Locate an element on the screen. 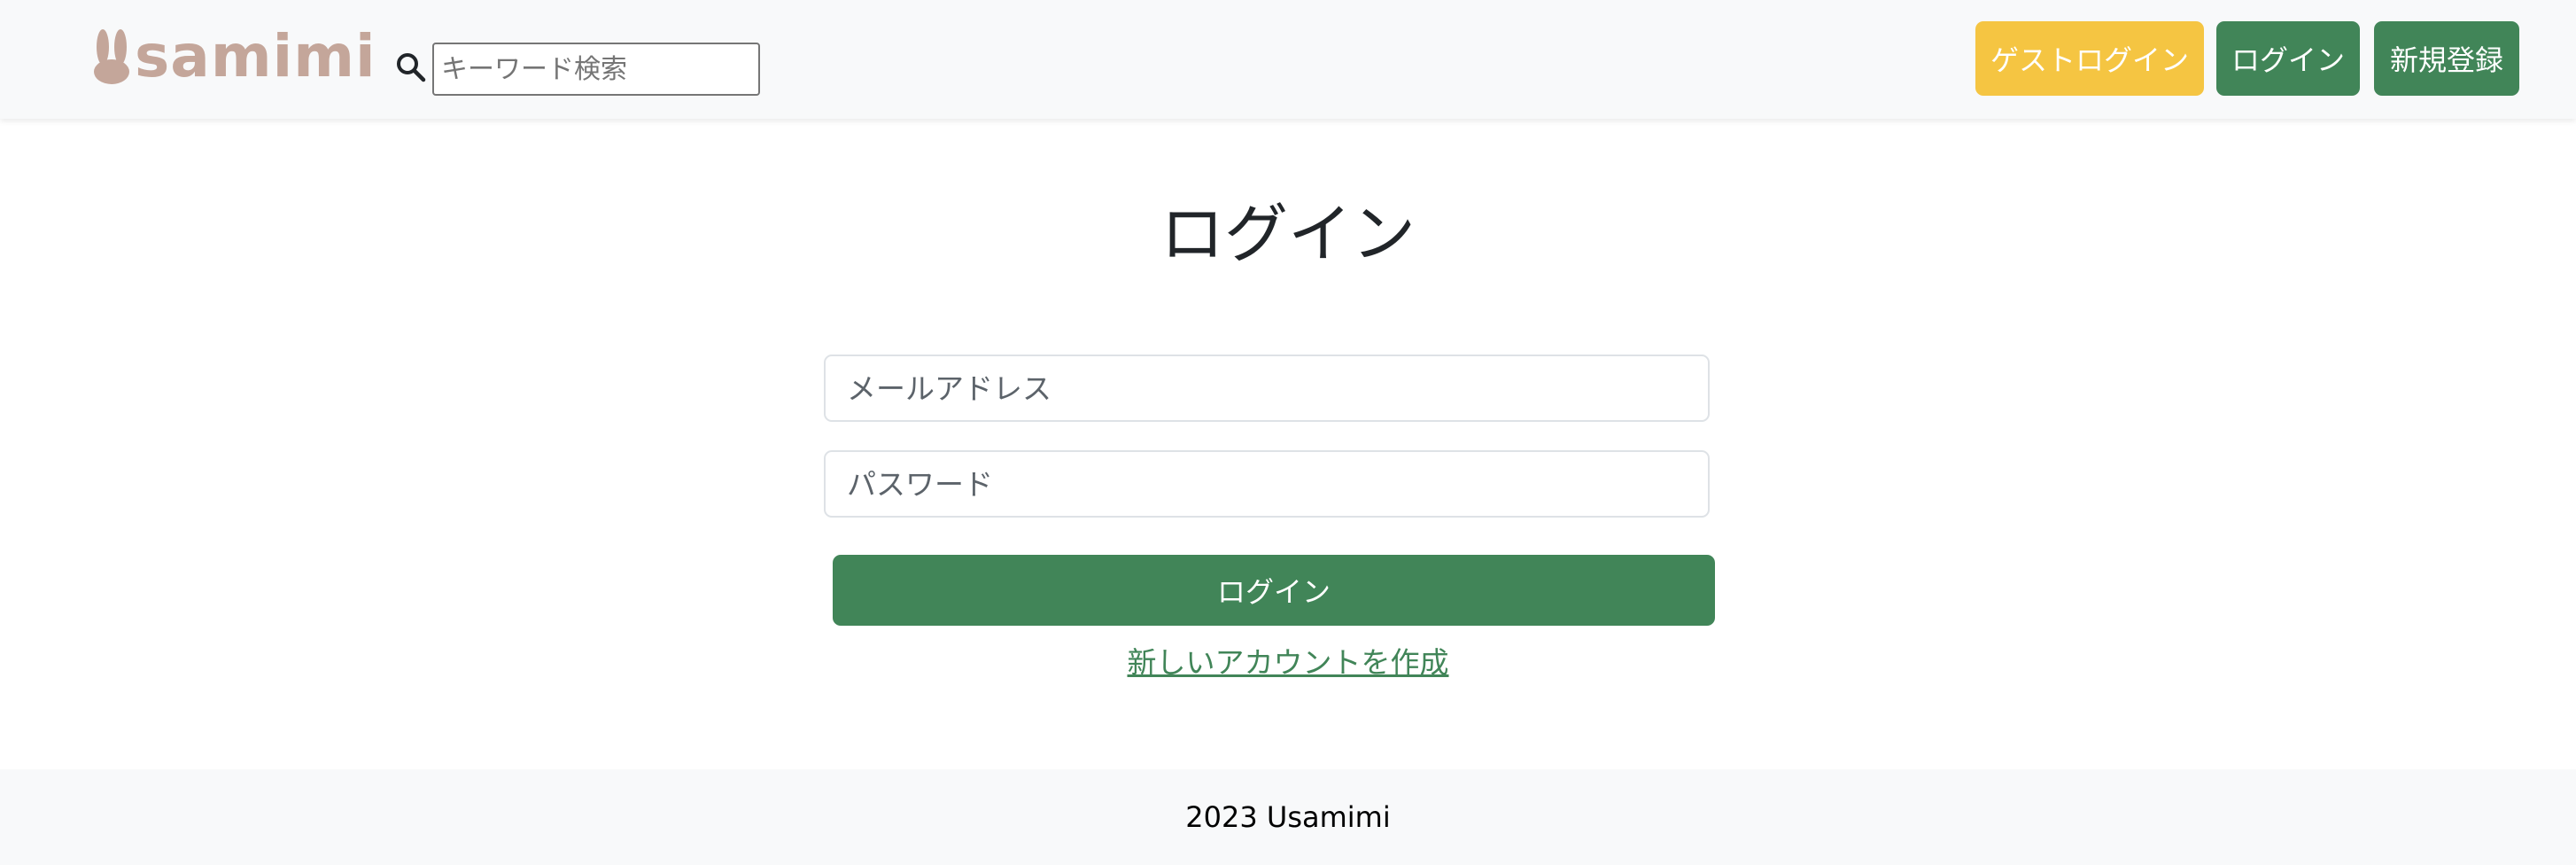  login-nav-button: ログイン is located at coordinates (2288, 58).